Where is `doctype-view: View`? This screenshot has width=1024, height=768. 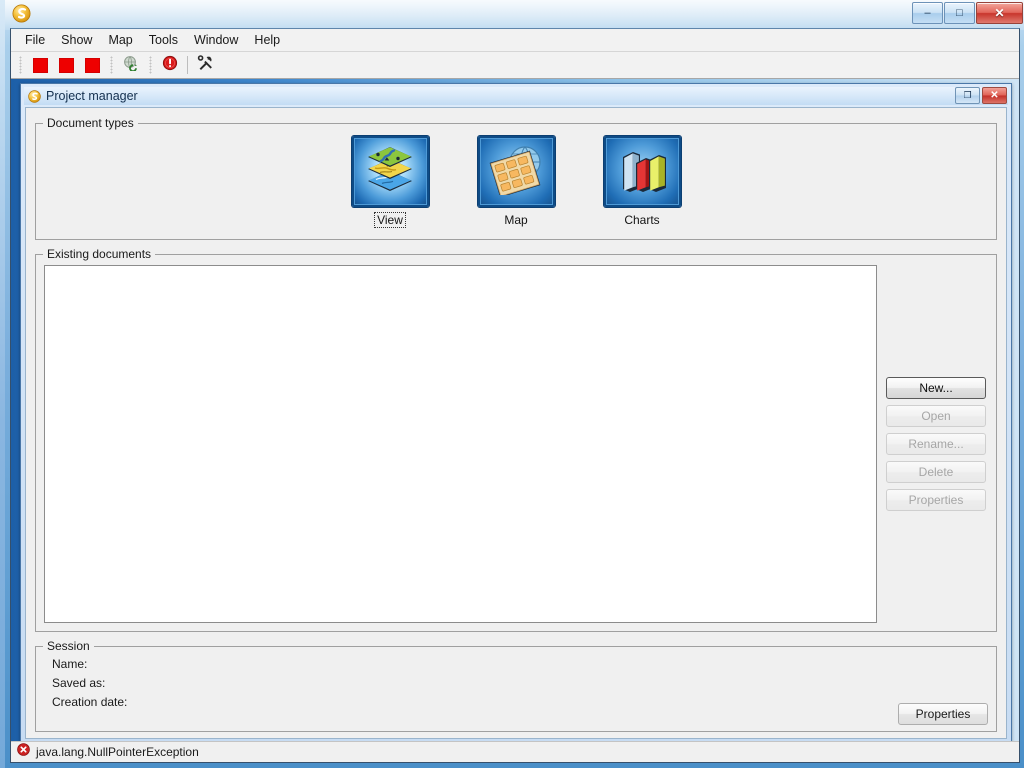 doctype-view: View is located at coordinates (390, 182).